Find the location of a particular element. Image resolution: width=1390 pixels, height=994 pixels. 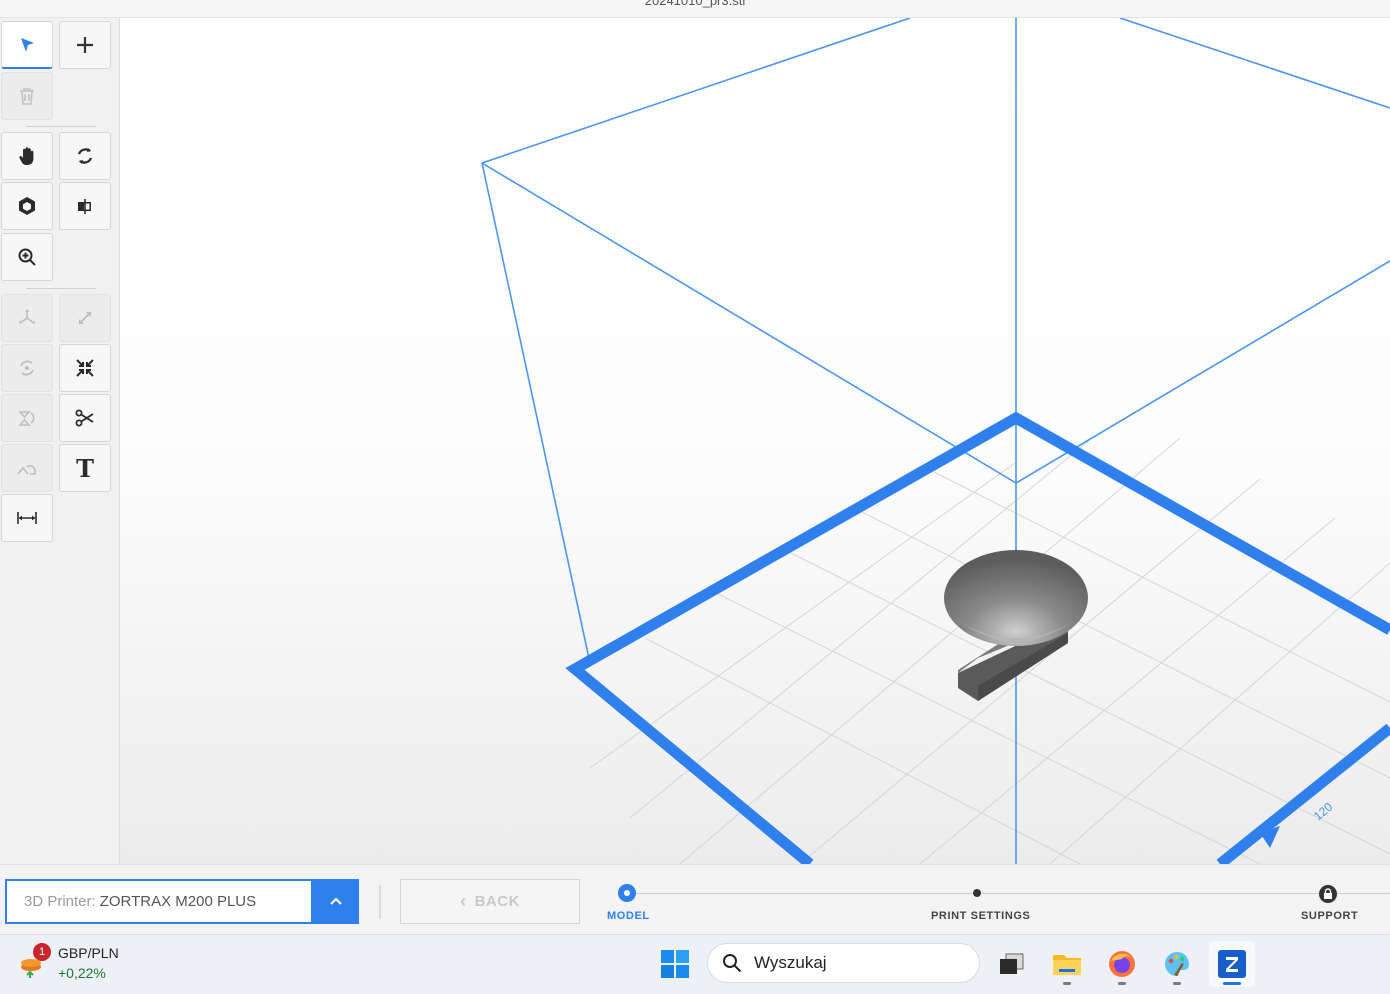

view-side-icon is located at coordinates (84, 206).